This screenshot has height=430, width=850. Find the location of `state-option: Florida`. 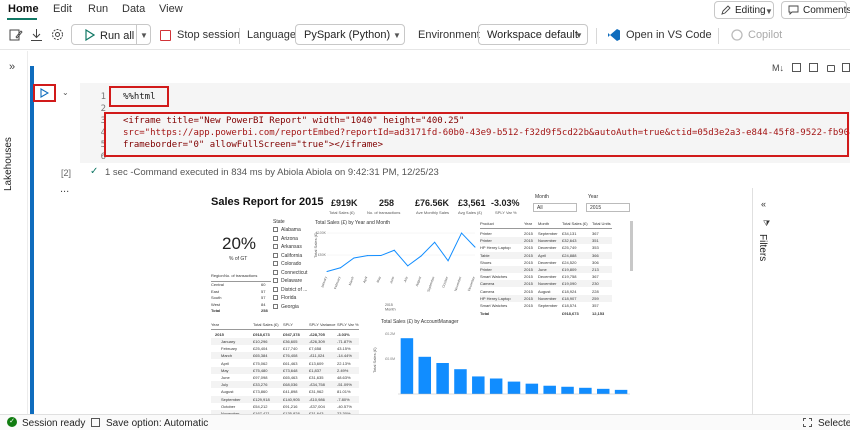

state-option: Florida is located at coordinates (293, 298).